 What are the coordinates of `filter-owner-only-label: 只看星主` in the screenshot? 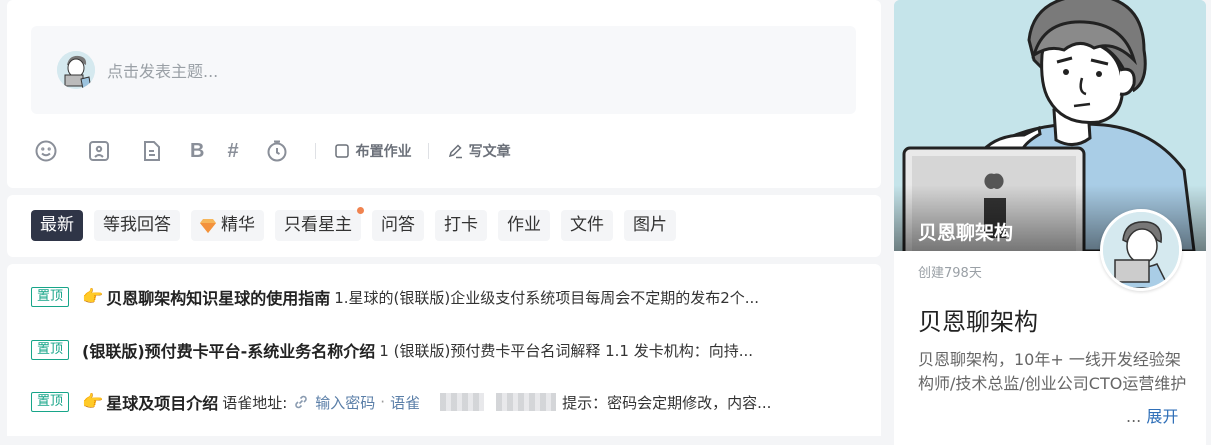 It's located at (318, 225).